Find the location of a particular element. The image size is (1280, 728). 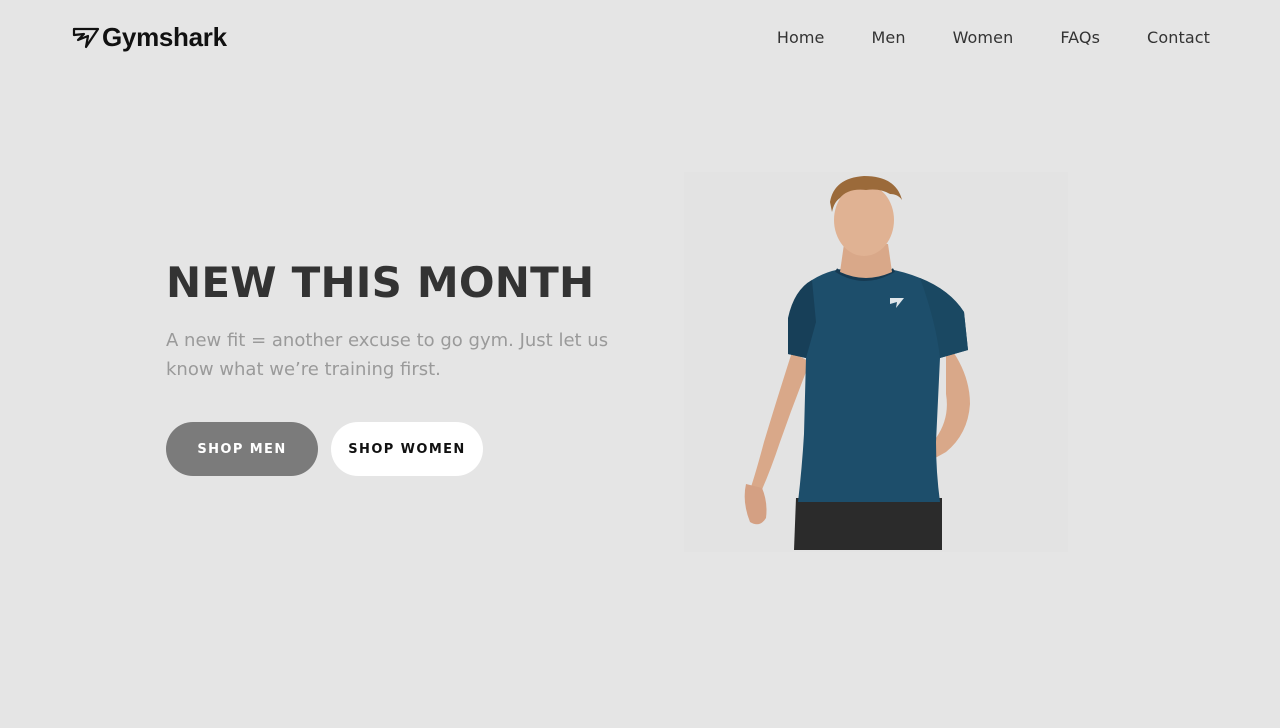

nav-item-home: Home is located at coordinates (801, 37).